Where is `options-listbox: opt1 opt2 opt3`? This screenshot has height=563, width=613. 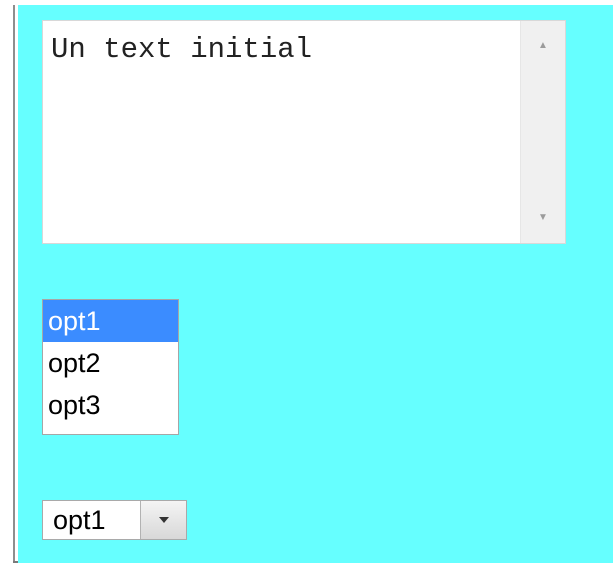 options-listbox: opt1 opt2 opt3 is located at coordinates (110, 367).